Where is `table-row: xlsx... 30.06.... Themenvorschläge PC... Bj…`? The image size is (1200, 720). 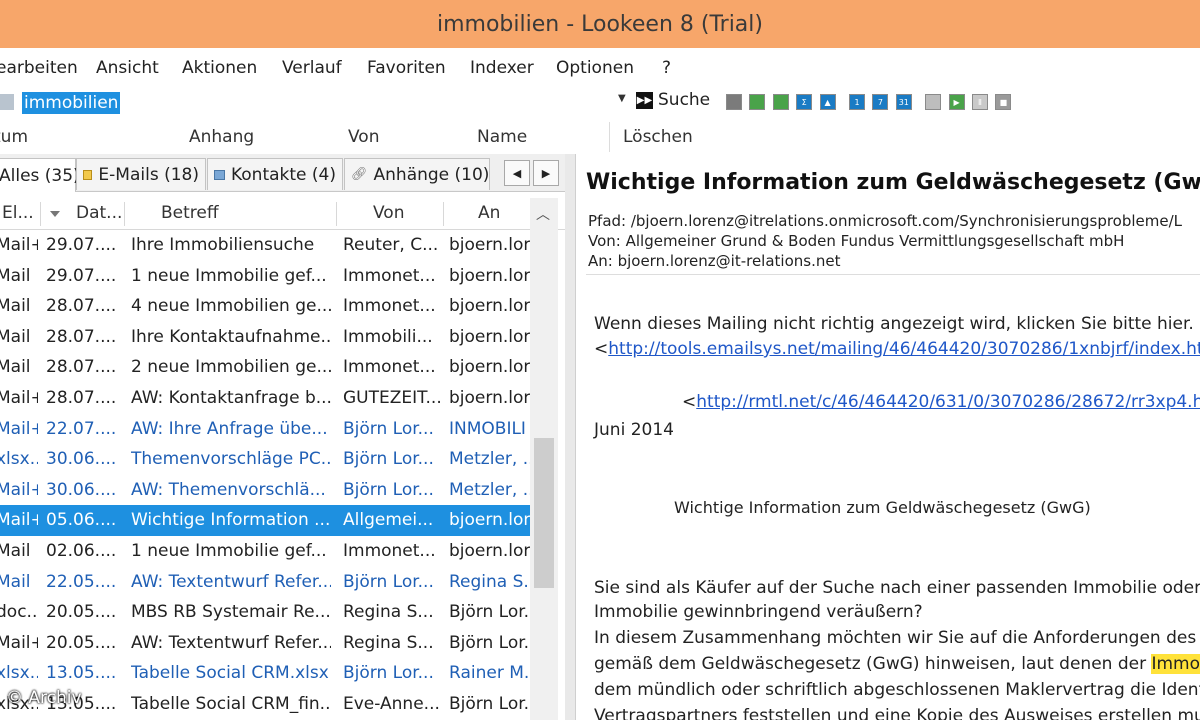
table-row: xlsx... 30.06.... Themenvorschläge PC... Bj… is located at coordinates (265, 459).